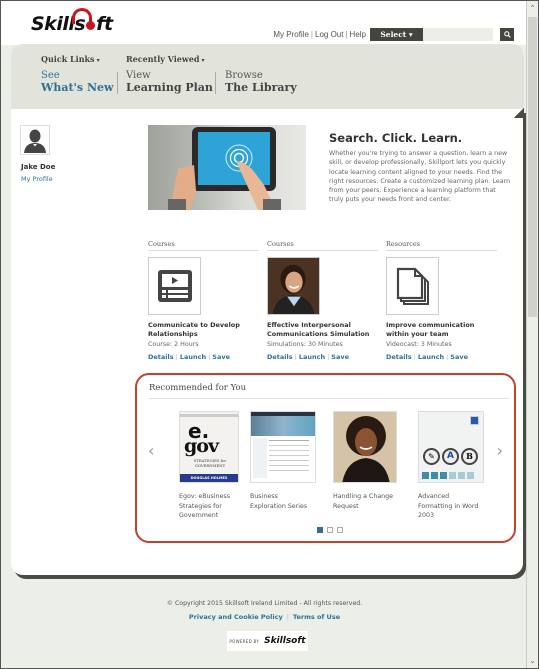 The image size is (539, 669). Describe the element at coordinates (224, 168) in the screenshot. I see `tablet-touch-illustration` at that location.